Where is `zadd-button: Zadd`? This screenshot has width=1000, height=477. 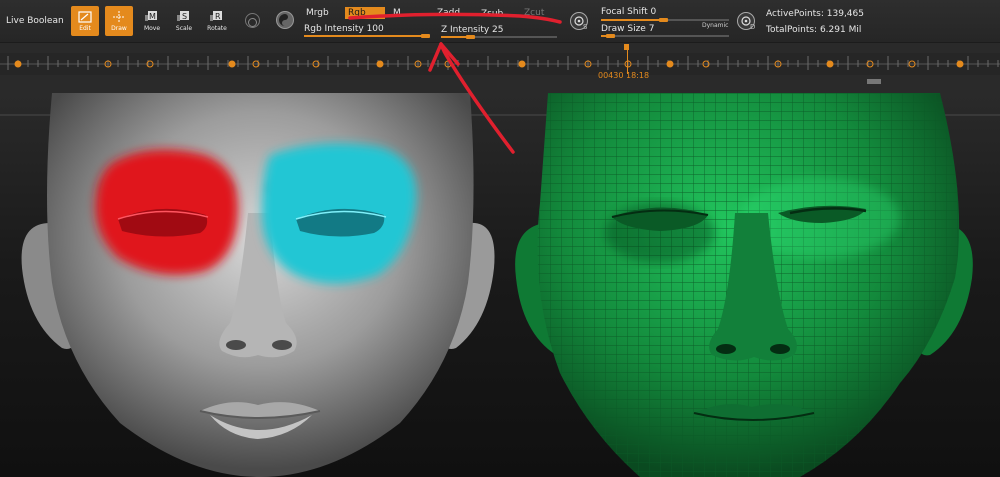 zadd-button: Zadd is located at coordinates (447, 13).